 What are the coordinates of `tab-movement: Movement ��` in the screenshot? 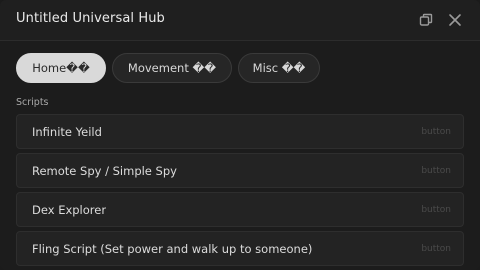 It's located at (172, 68).